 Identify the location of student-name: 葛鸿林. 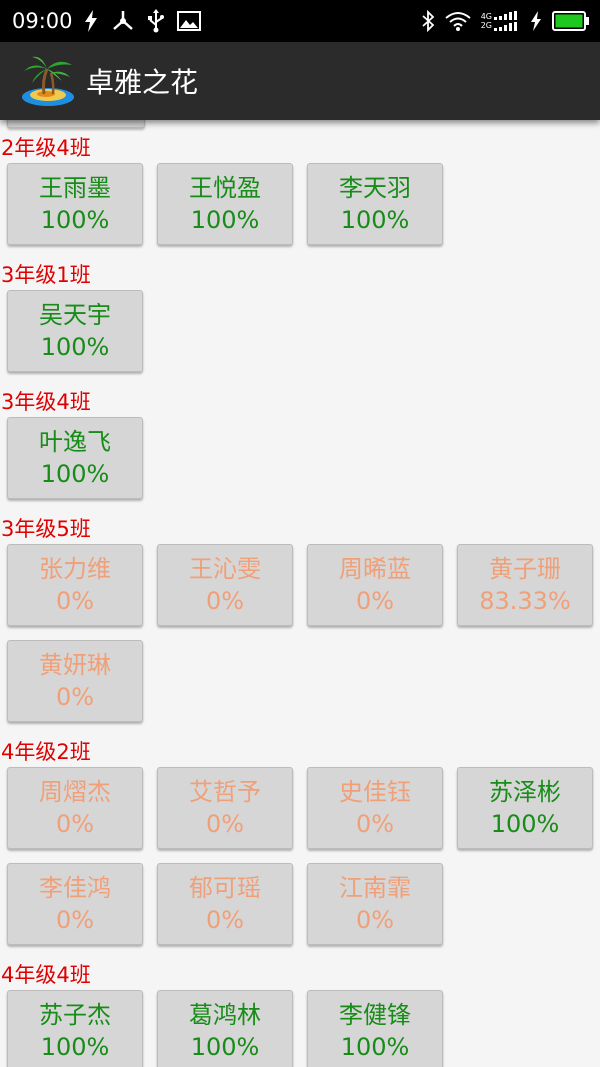
(225, 1015).